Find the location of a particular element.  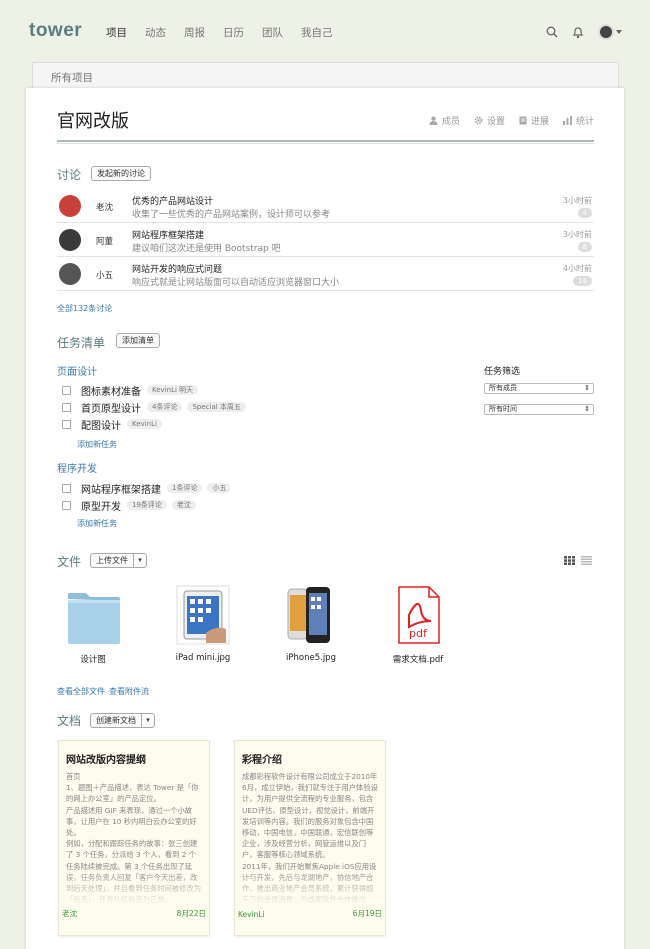

comment-count-badge: 4 is located at coordinates (584, 213).